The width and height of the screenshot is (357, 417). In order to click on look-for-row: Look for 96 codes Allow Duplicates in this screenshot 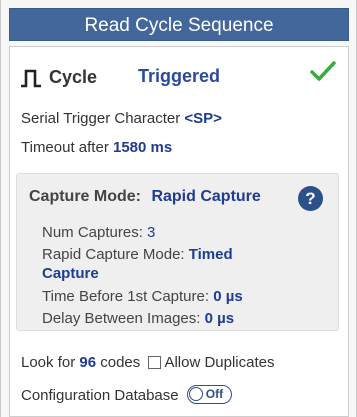, I will do `click(147, 362)`.